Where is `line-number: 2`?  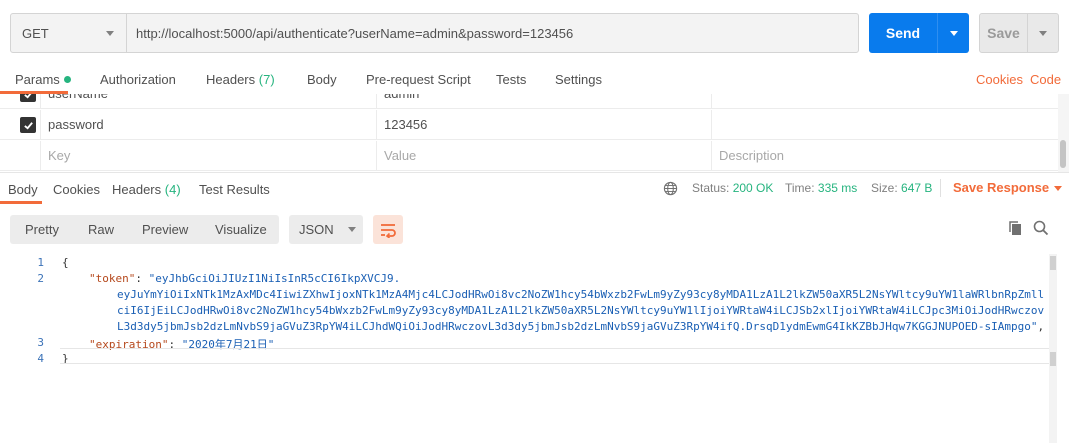 line-number: 2 is located at coordinates (40, 278).